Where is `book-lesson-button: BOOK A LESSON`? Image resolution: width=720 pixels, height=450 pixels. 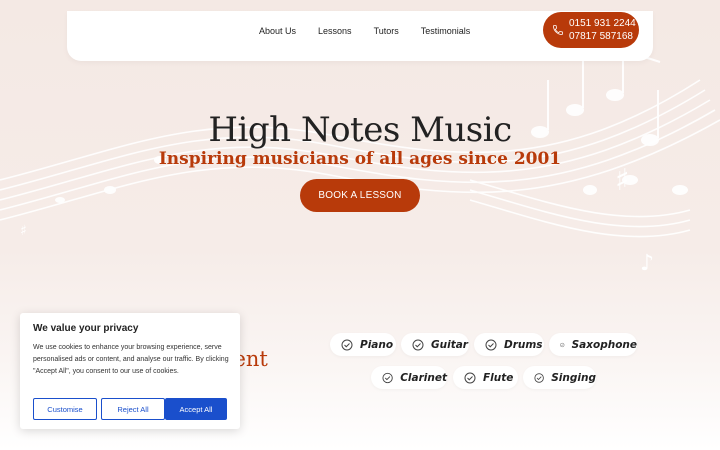
book-lesson-button: BOOK A LESSON is located at coordinates (360, 195).